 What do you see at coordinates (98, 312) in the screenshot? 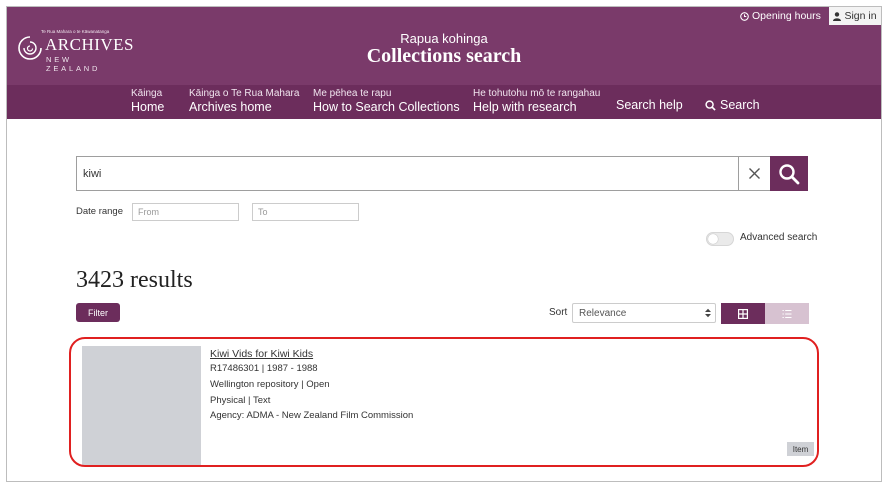
I see `filter-button: Filter` at bounding box center [98, 312].